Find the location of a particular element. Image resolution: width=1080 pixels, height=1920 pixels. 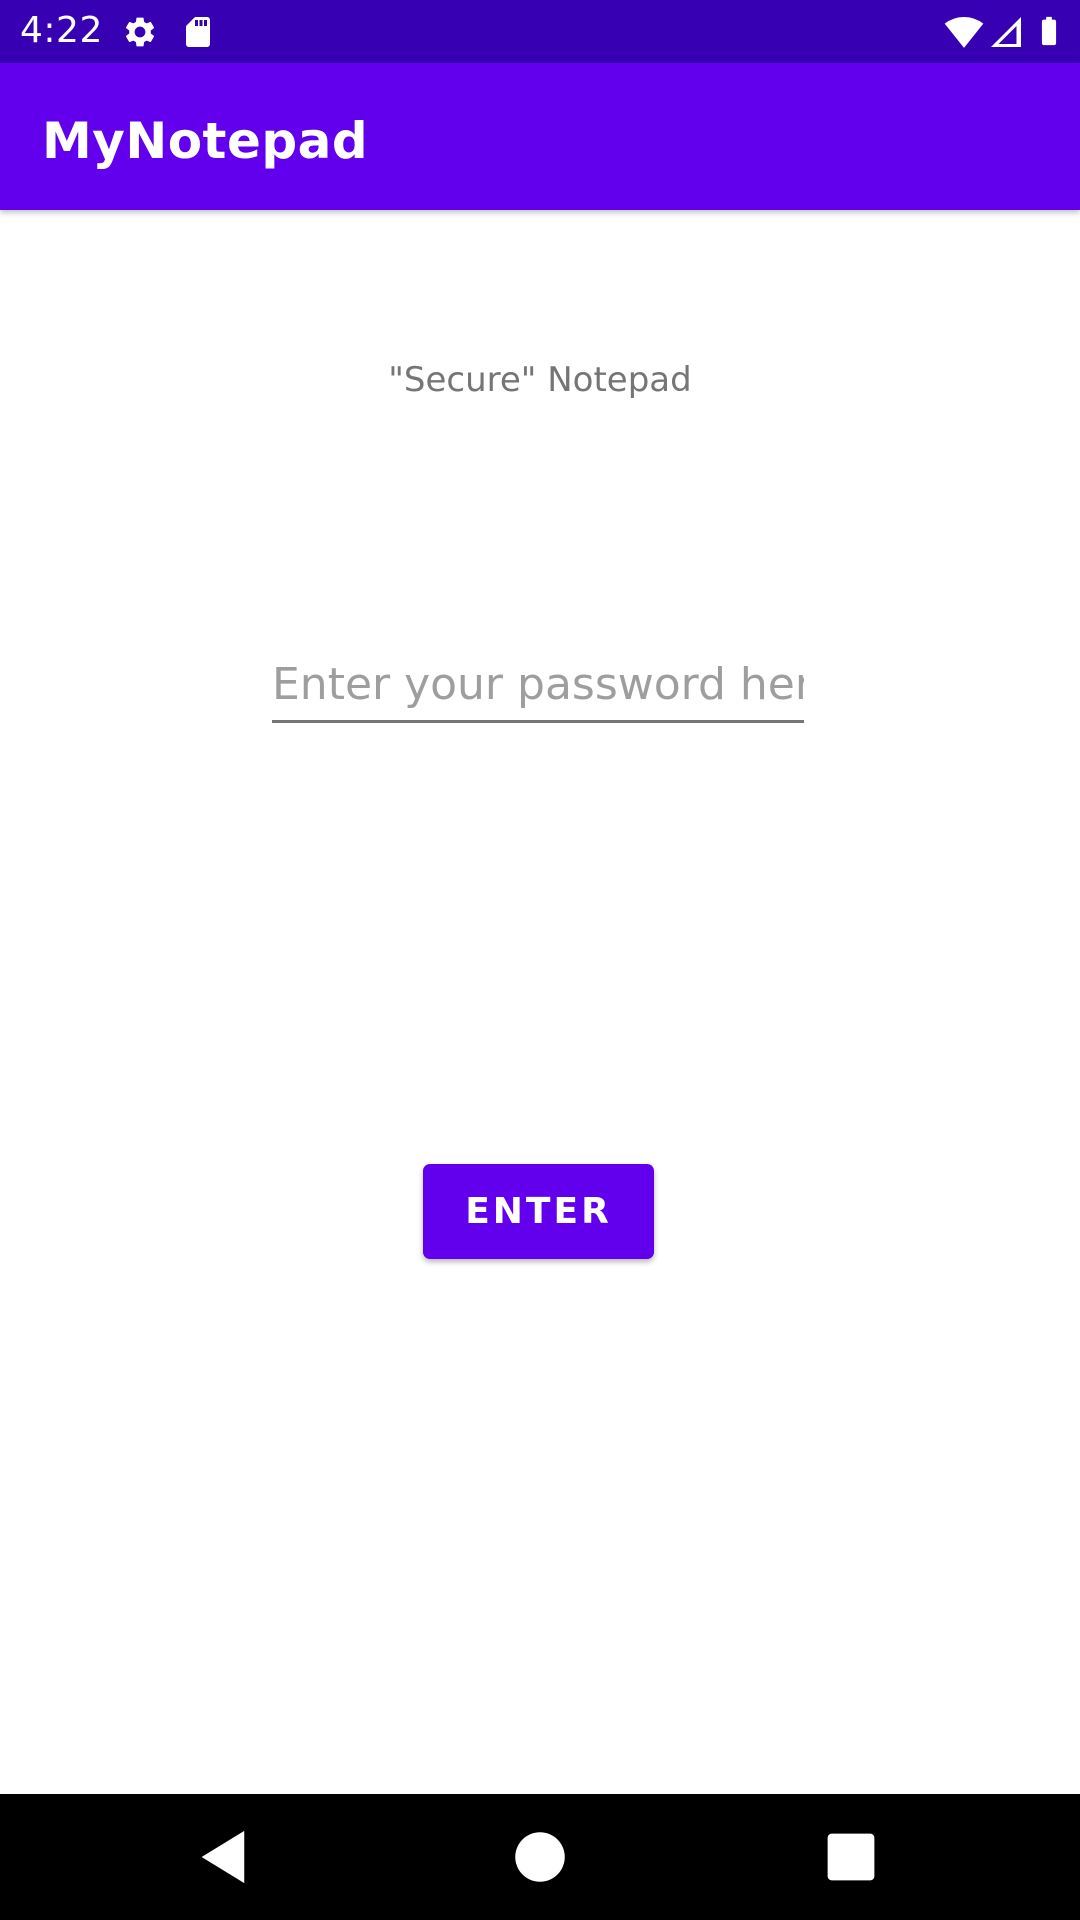

battery-icon is located at coordinates (1049, 31).